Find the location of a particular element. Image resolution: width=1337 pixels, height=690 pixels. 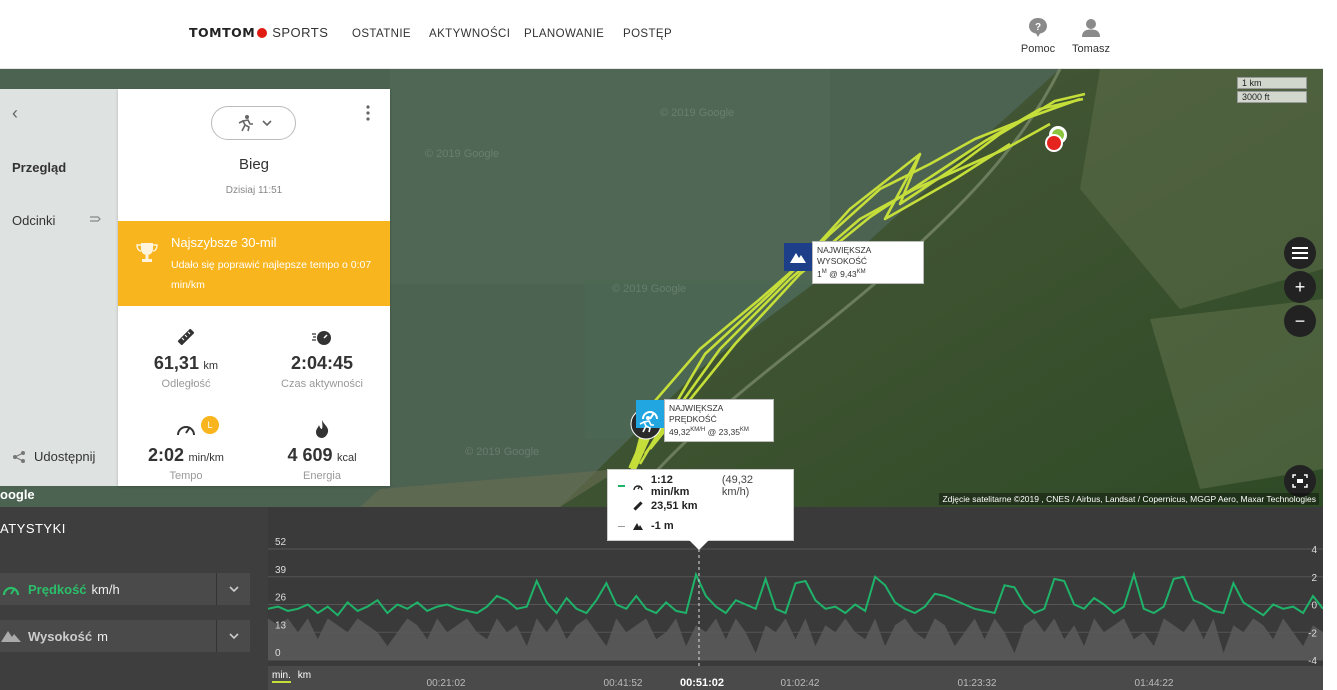

x-axis-tick: 01:02:42 is located at coordinates (800, 683).